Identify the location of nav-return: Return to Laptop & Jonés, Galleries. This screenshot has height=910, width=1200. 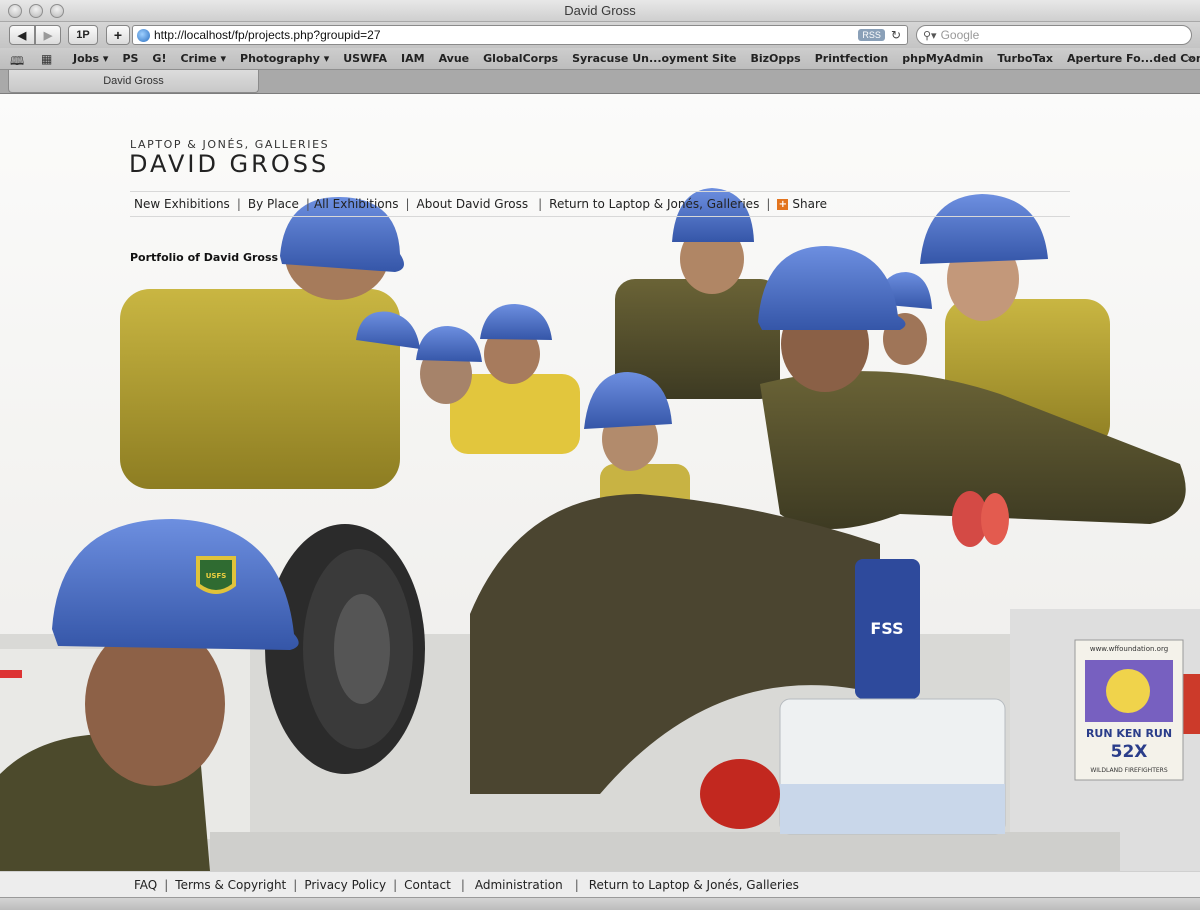
(654, 204).